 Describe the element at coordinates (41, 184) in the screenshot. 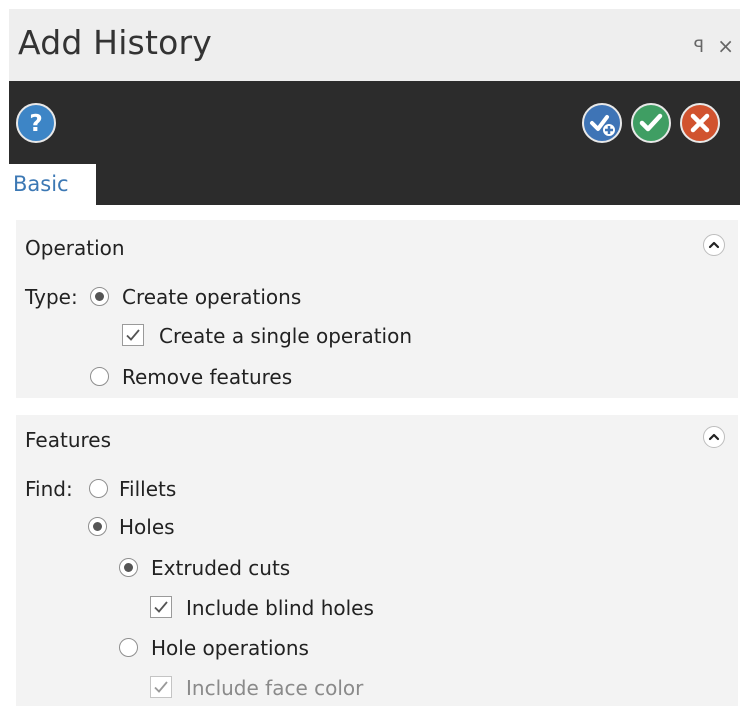

I see `tab-basic-label: Basic` at that location.